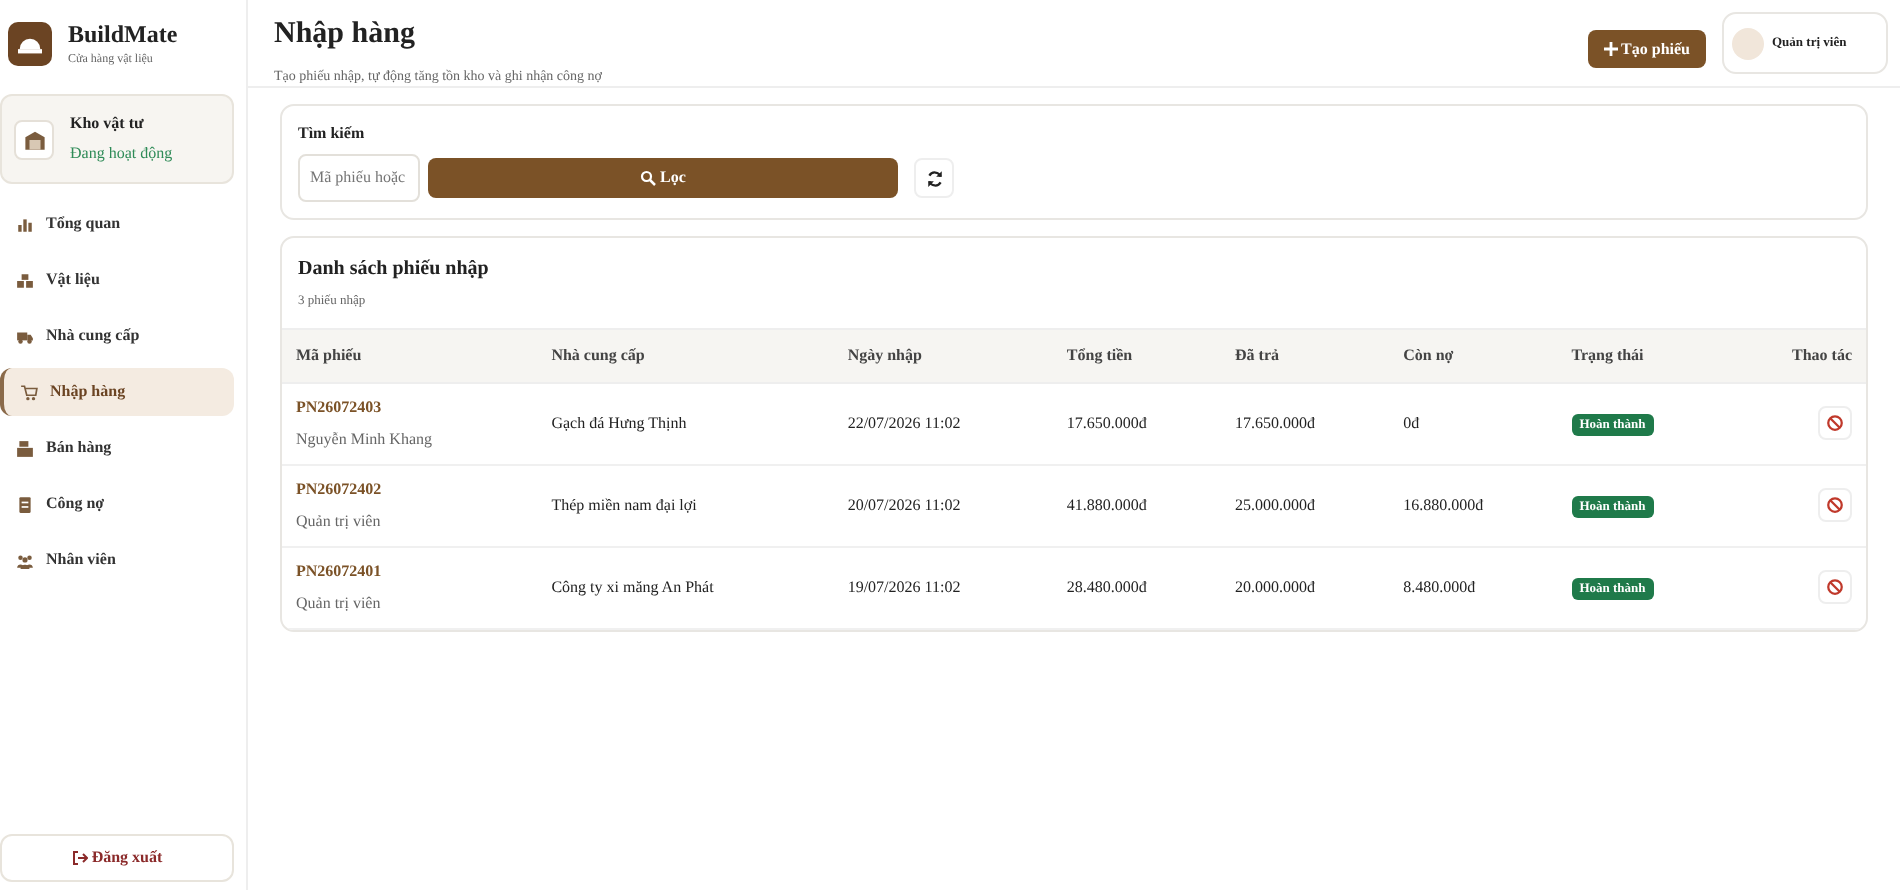 The width and height of the screenshot is (1900, 890). I want to click on refresh-button, so click(934, 178).